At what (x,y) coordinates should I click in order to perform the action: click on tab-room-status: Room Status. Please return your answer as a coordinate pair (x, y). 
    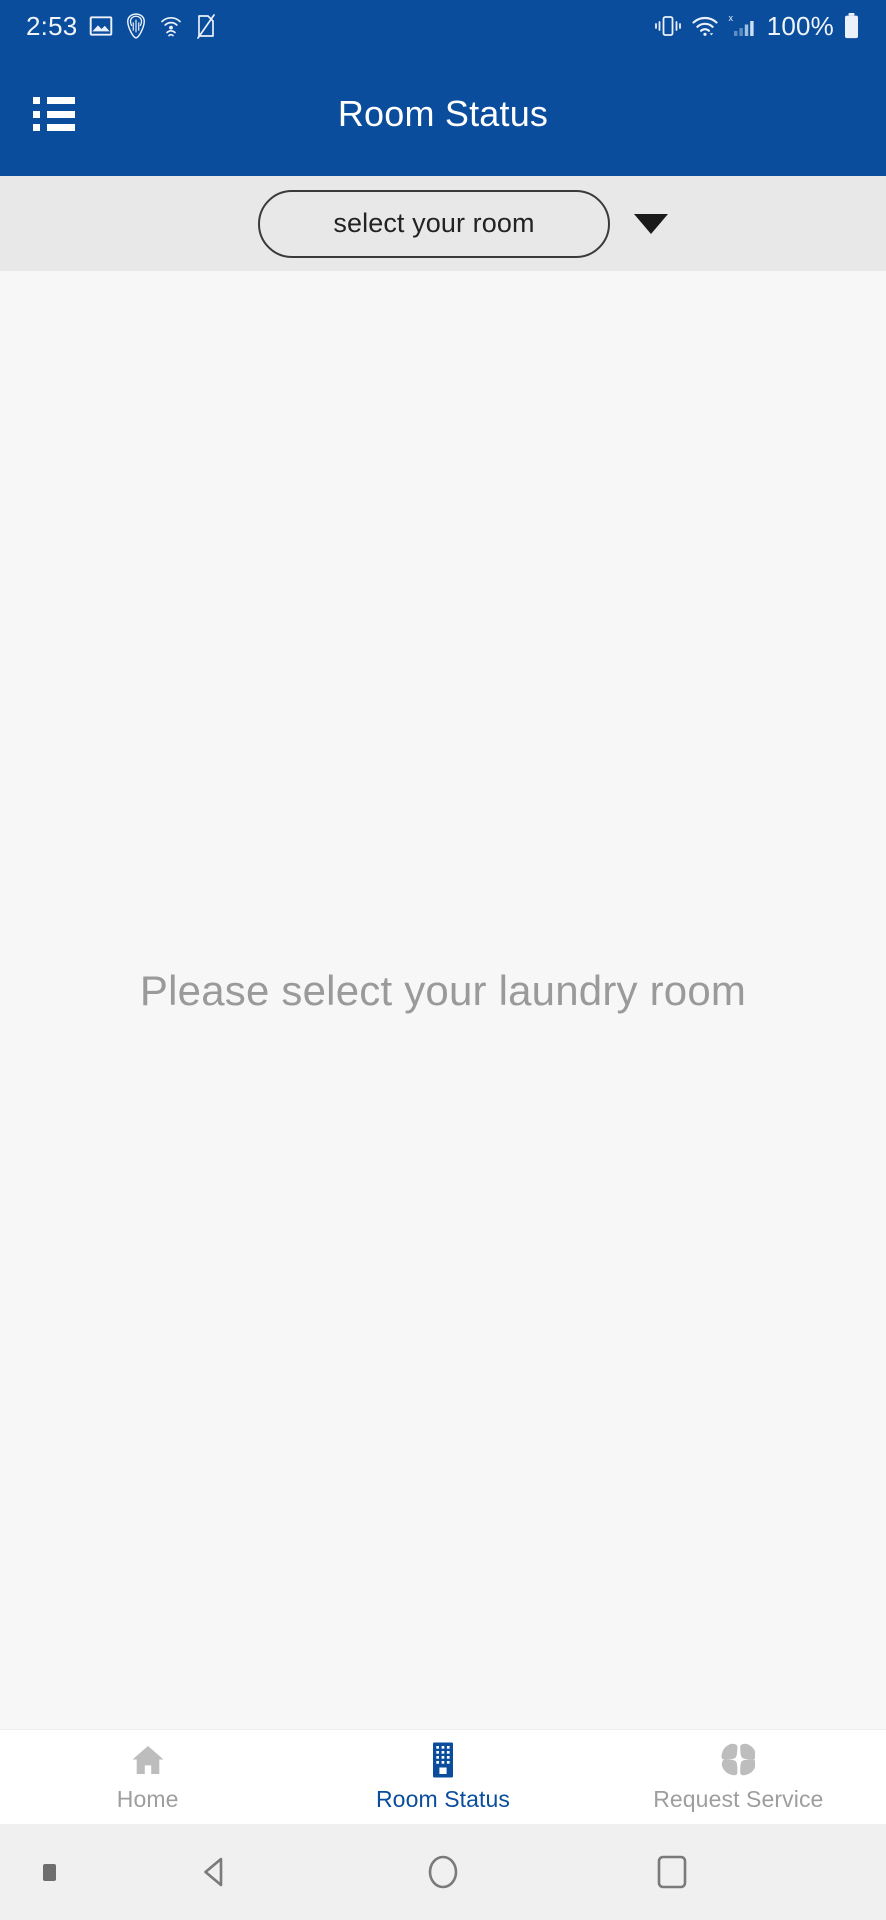
    Looking at the image, I should click on (442, 1777).